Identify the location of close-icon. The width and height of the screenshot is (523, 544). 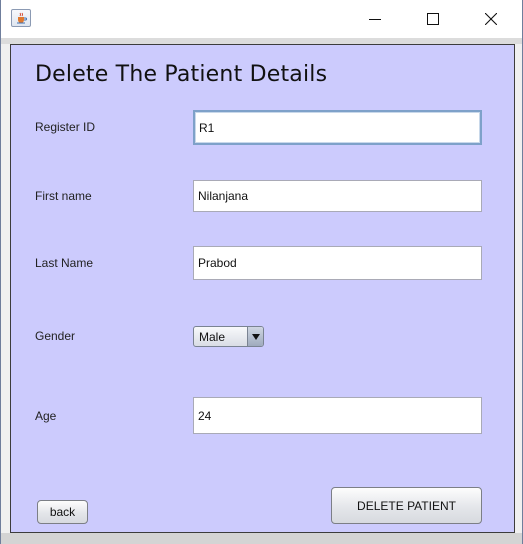
(491, 19).